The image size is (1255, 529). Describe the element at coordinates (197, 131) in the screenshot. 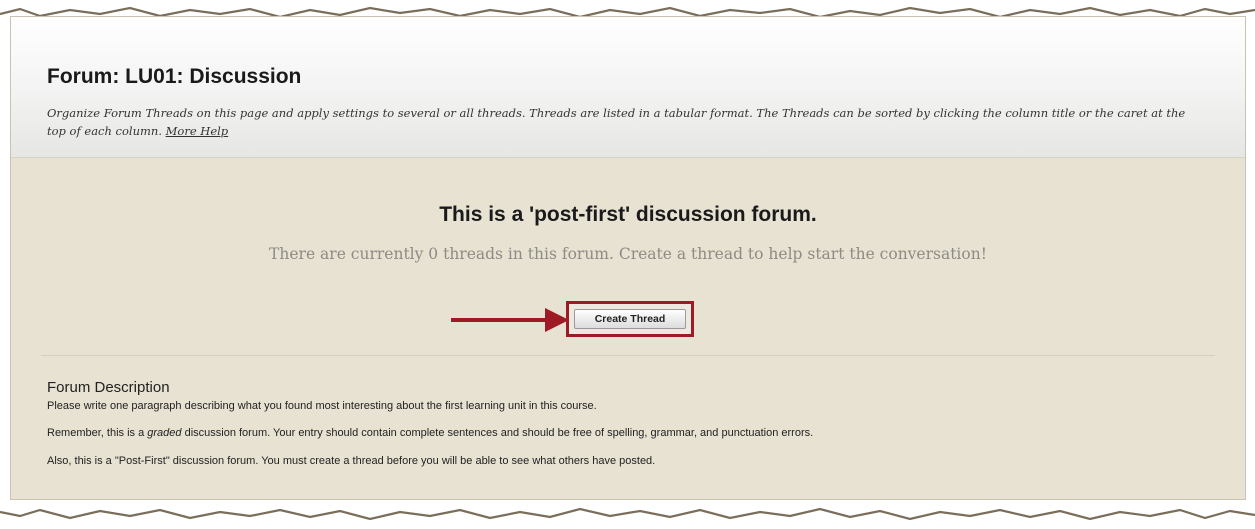

I see `more-help-link: More Help` at that location.